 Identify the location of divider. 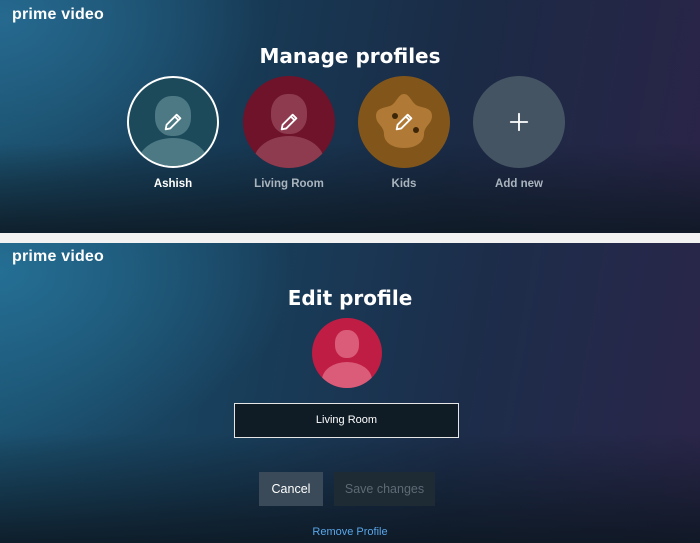
(350, 238).